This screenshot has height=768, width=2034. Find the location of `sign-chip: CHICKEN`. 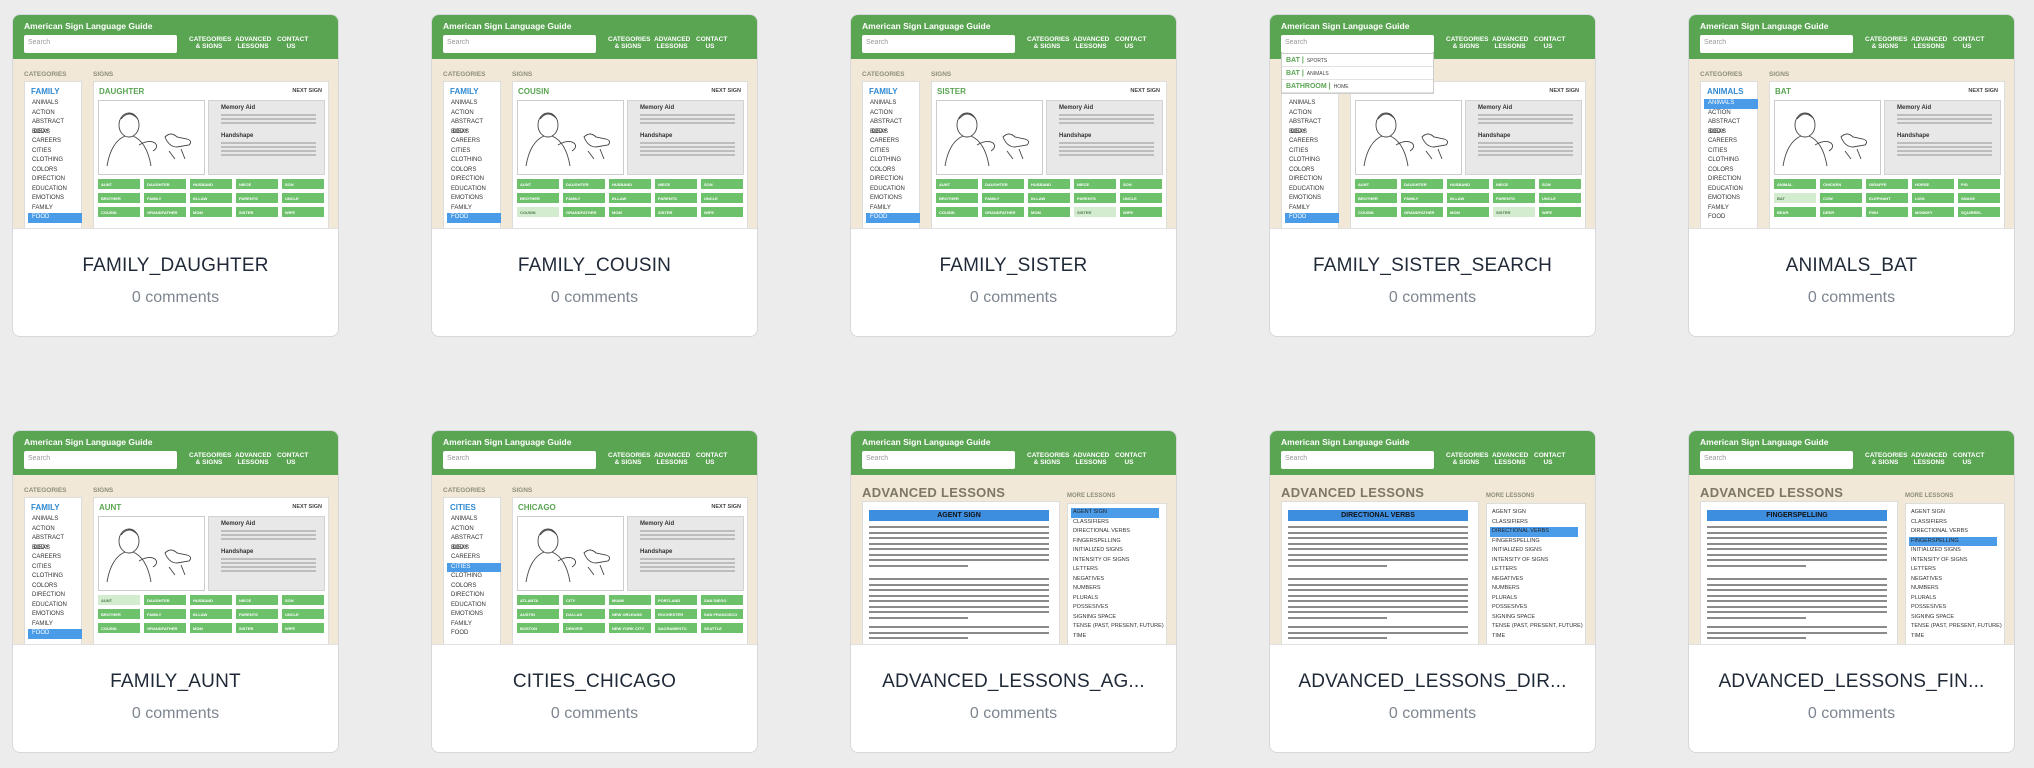

sign-chip: CHICKEN is located at coordinates (1841, 184).